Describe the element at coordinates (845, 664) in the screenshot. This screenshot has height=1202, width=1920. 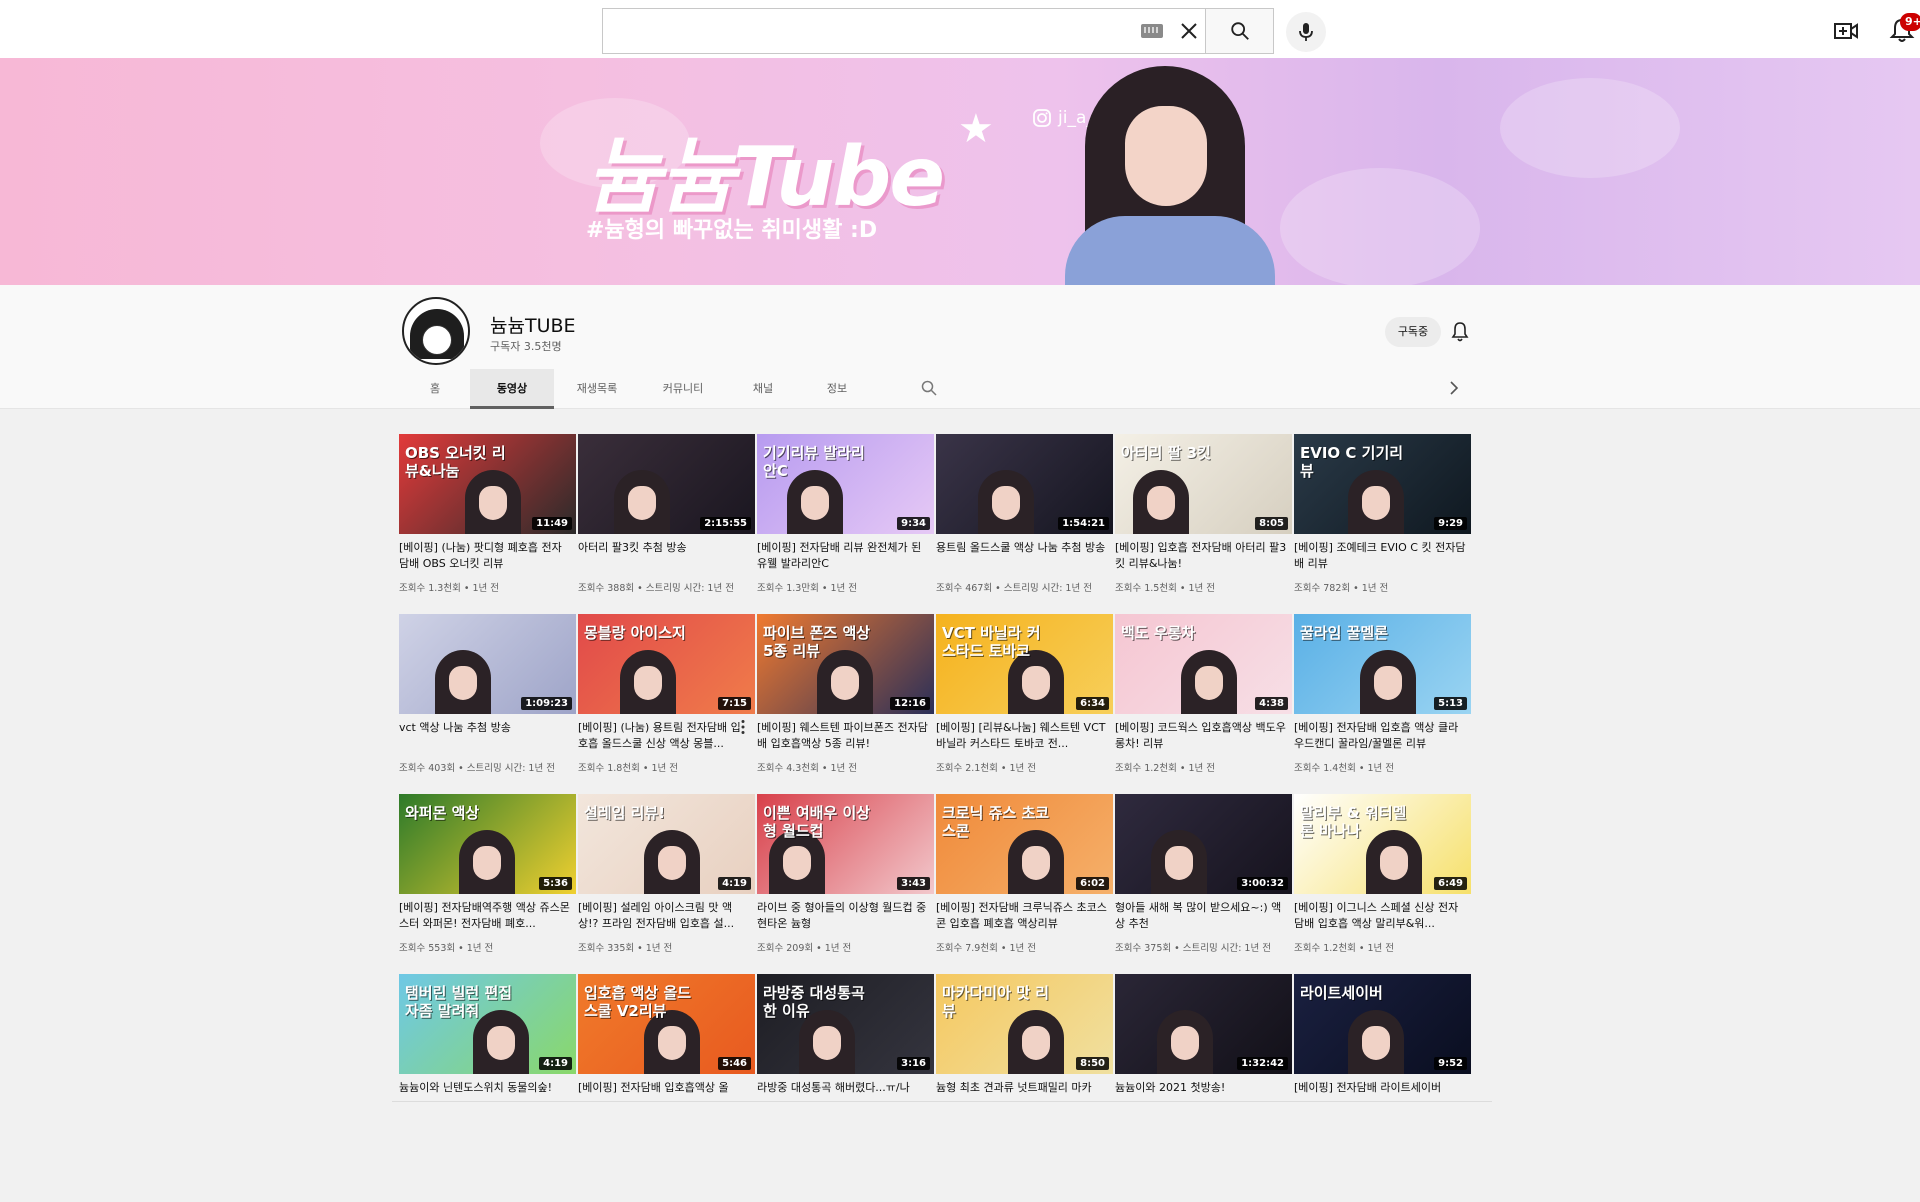
I see `video-thumbnail: 파이브 폰즈 액상 5종 리뷰 12:16` at that location.